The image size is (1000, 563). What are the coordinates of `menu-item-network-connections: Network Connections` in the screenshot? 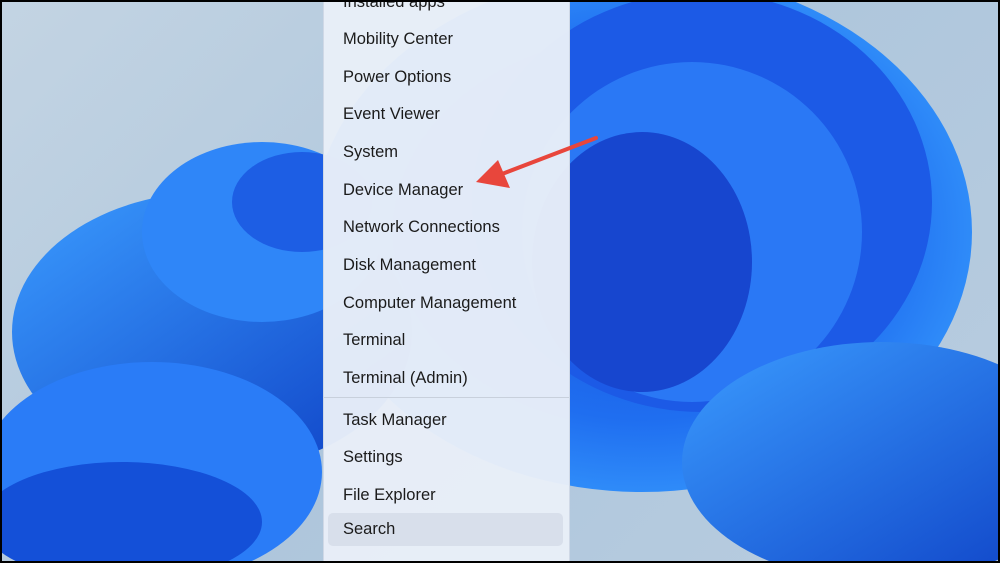 It's located at (445, 227).